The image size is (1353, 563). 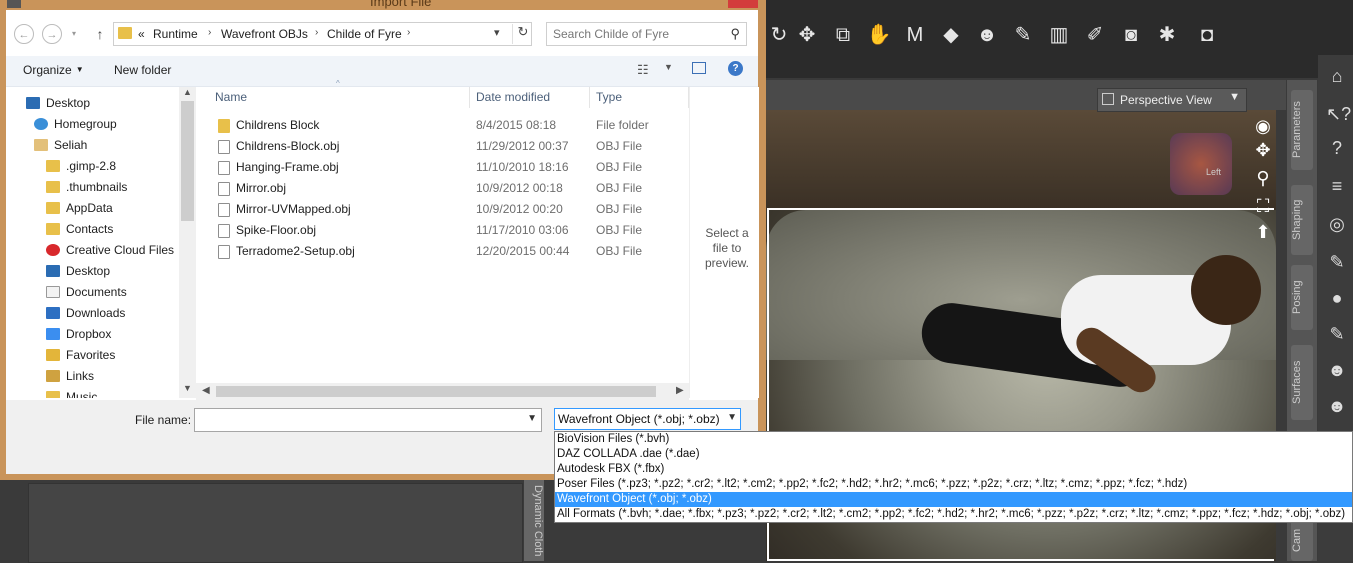 I want to click on recent-locations-icon: ▾, so click(x=74, y=34).